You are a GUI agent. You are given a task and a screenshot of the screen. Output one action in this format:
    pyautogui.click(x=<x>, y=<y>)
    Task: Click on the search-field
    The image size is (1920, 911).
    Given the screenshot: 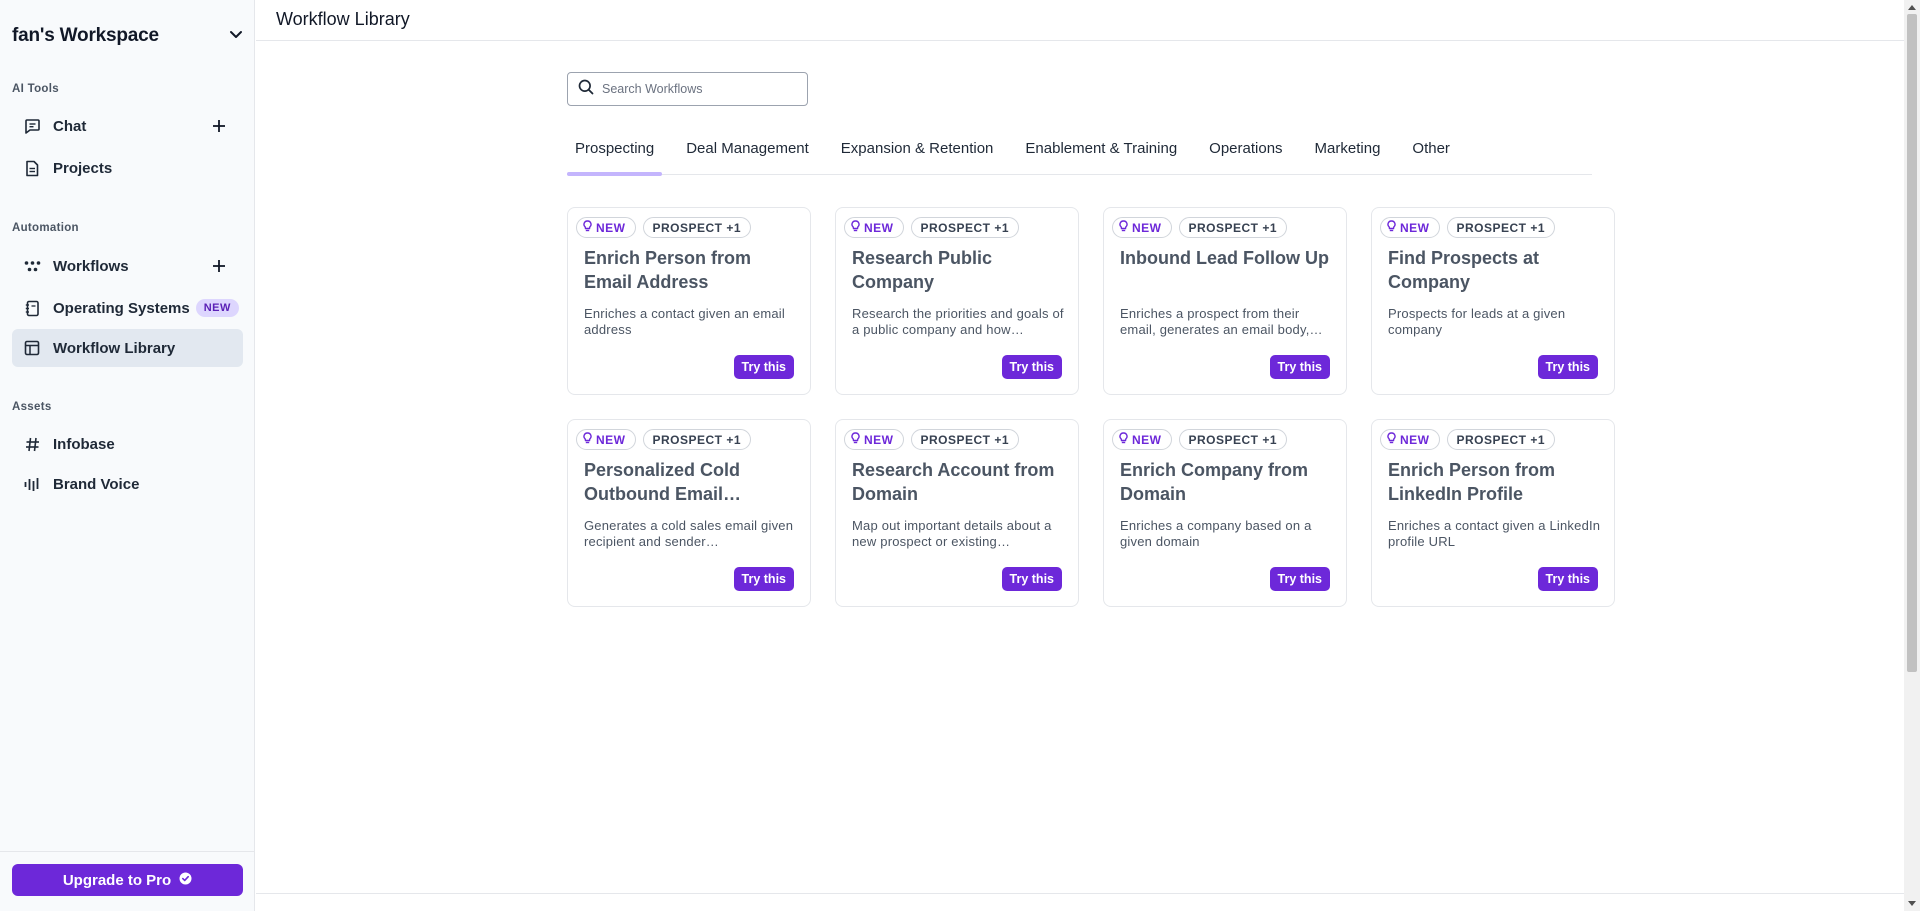 What is the action you would take?
    pyautogui.click(x=687, y=89)
    